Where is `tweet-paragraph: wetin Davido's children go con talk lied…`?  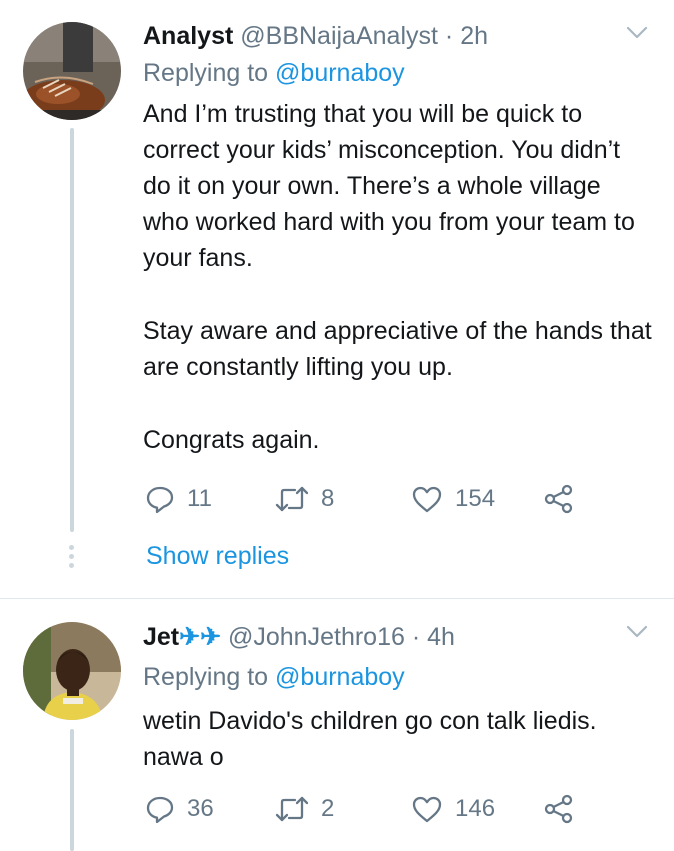
tweet-paragraph: wetin Davido's children go con talk lied… is located at coordinates (370, 739).